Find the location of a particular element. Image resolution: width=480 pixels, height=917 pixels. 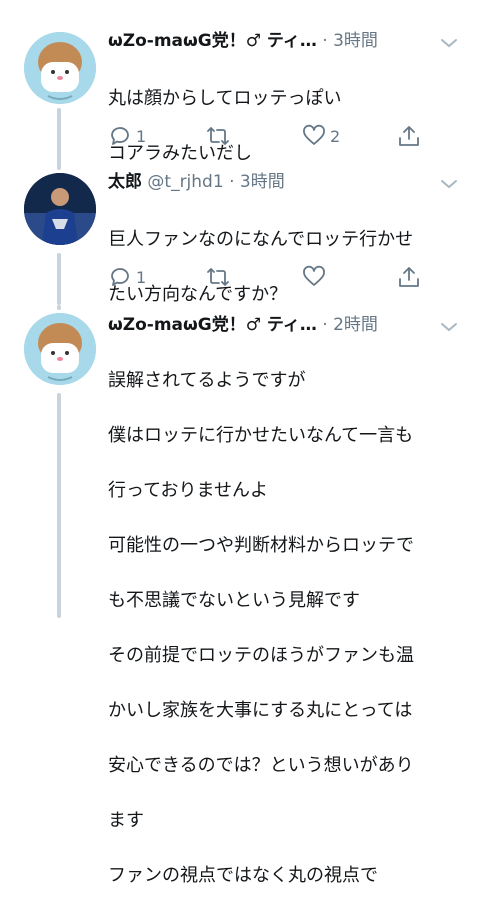

action-bar: 1 2 is located at coordinates (273, 136).